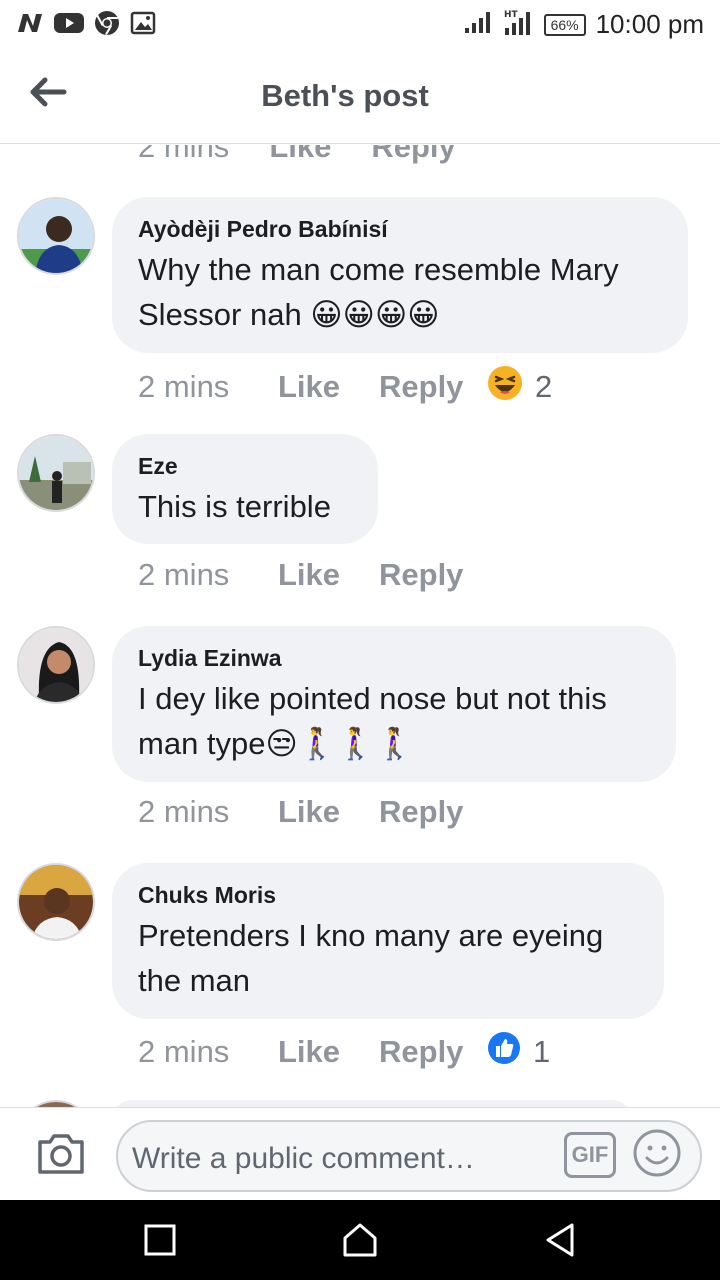 The height and width of the screenshot is (1280, 720). I want to click on emoji-icon, so click(657, 1153).